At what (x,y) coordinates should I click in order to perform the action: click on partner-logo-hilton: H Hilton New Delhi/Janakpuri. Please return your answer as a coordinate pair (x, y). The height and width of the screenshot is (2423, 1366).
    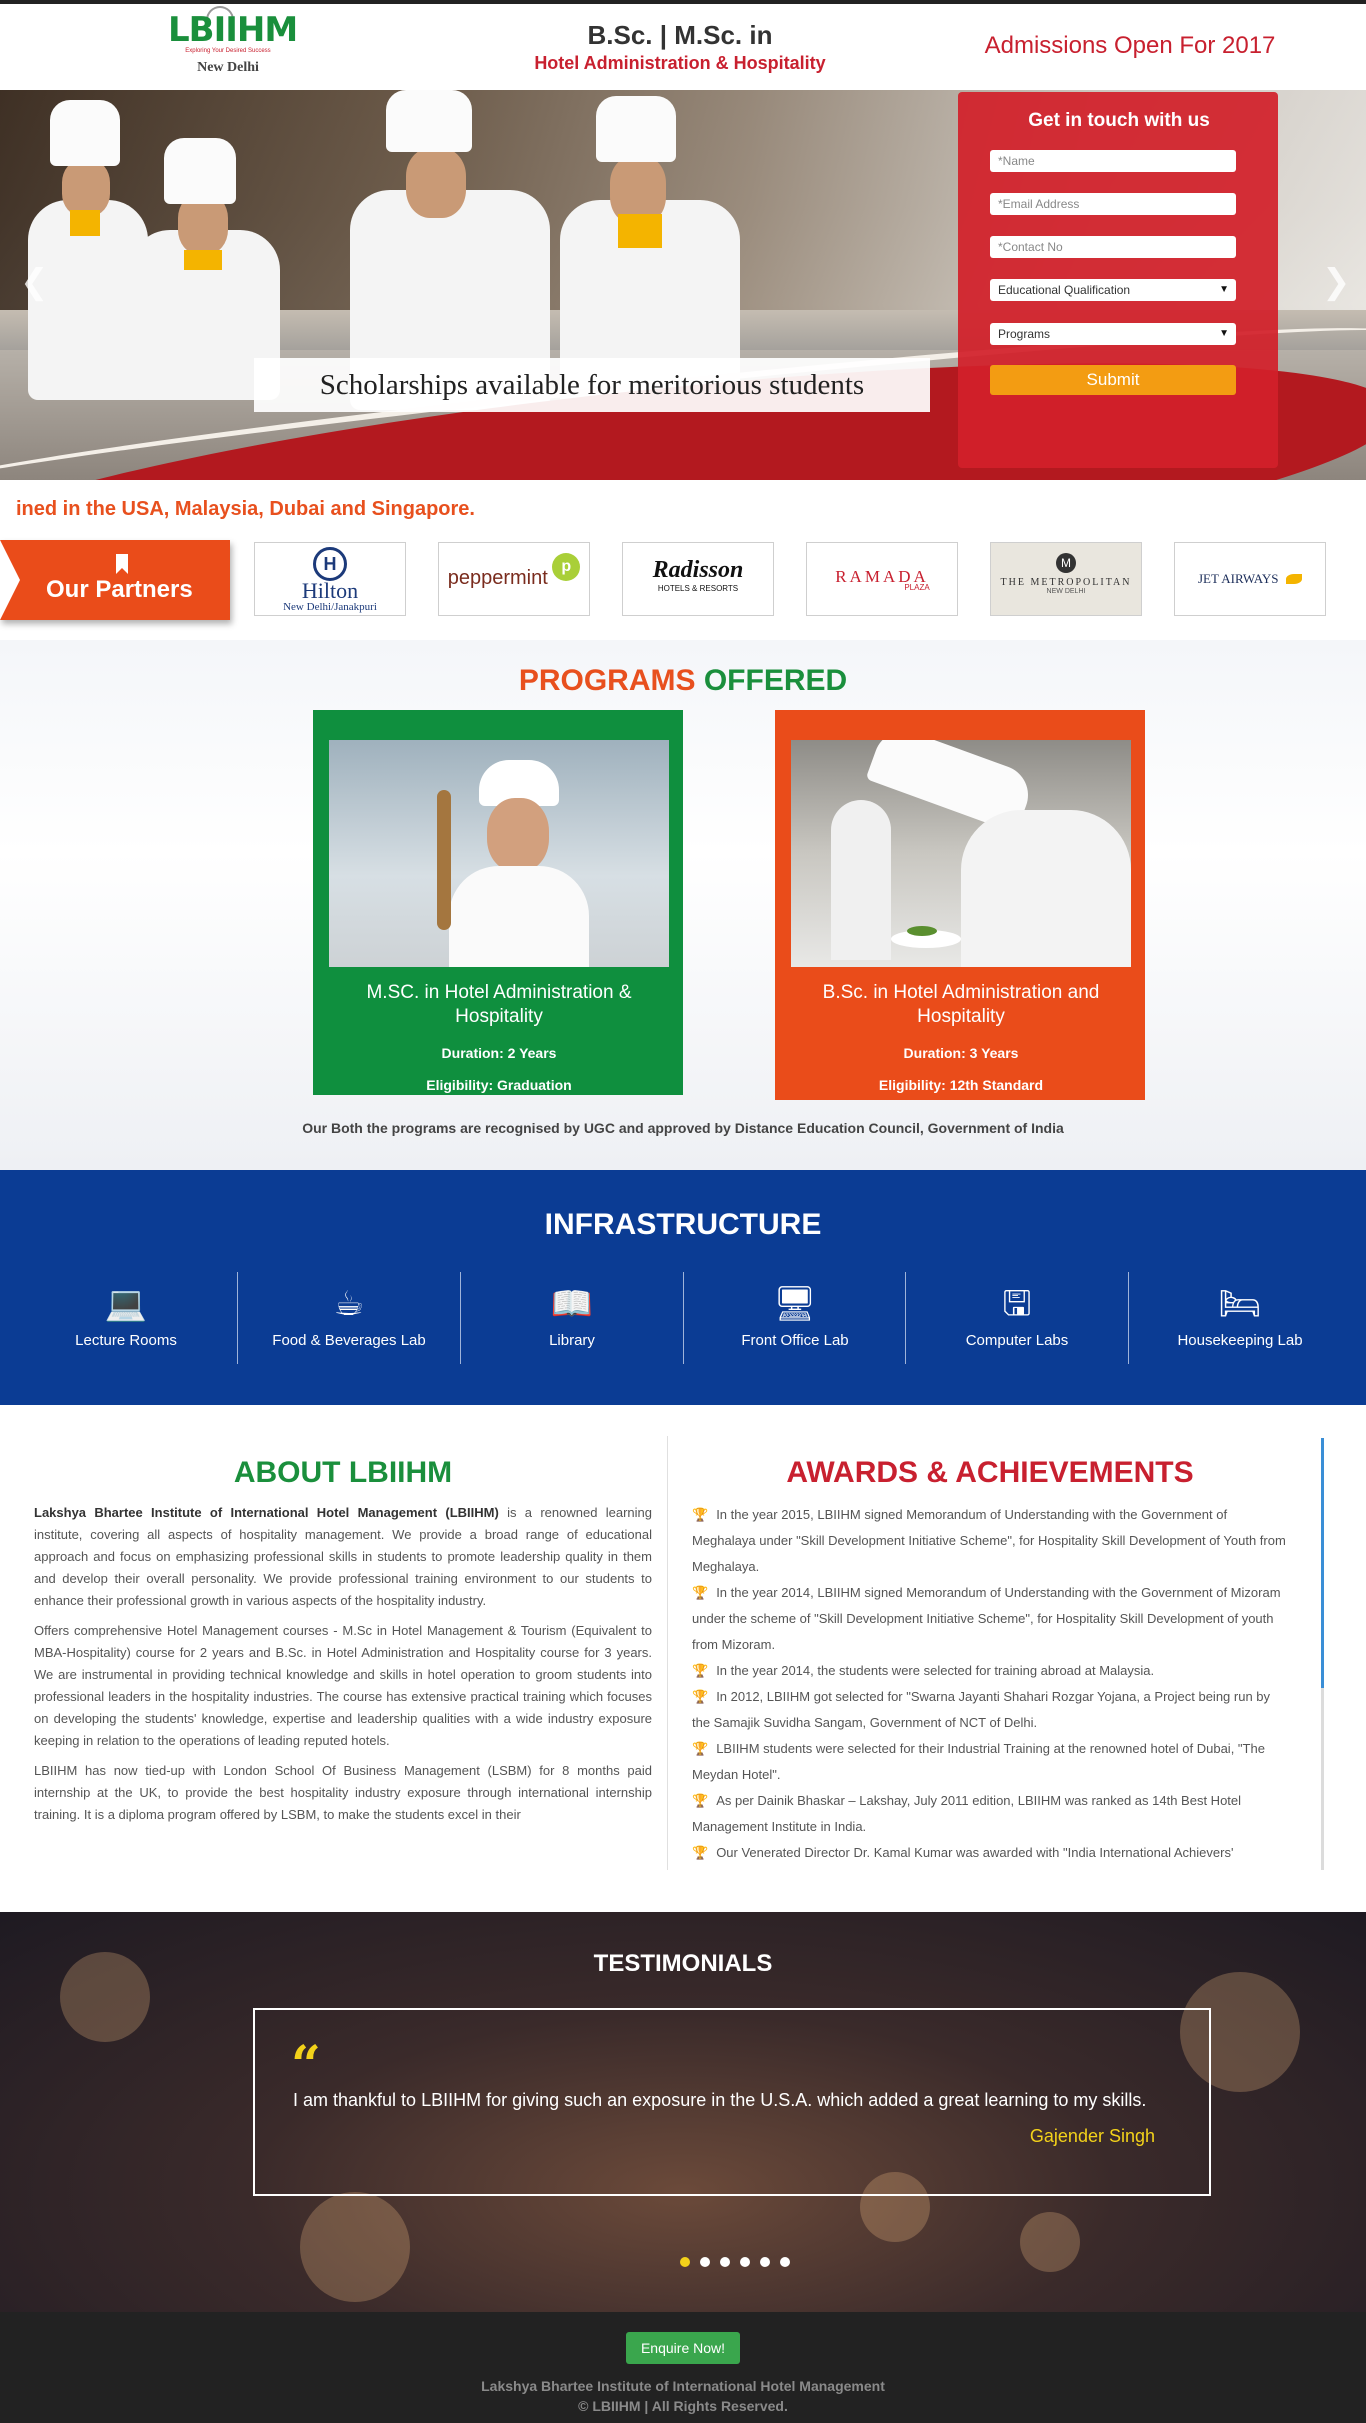
    Looking at the image, I should click on (330, 579).